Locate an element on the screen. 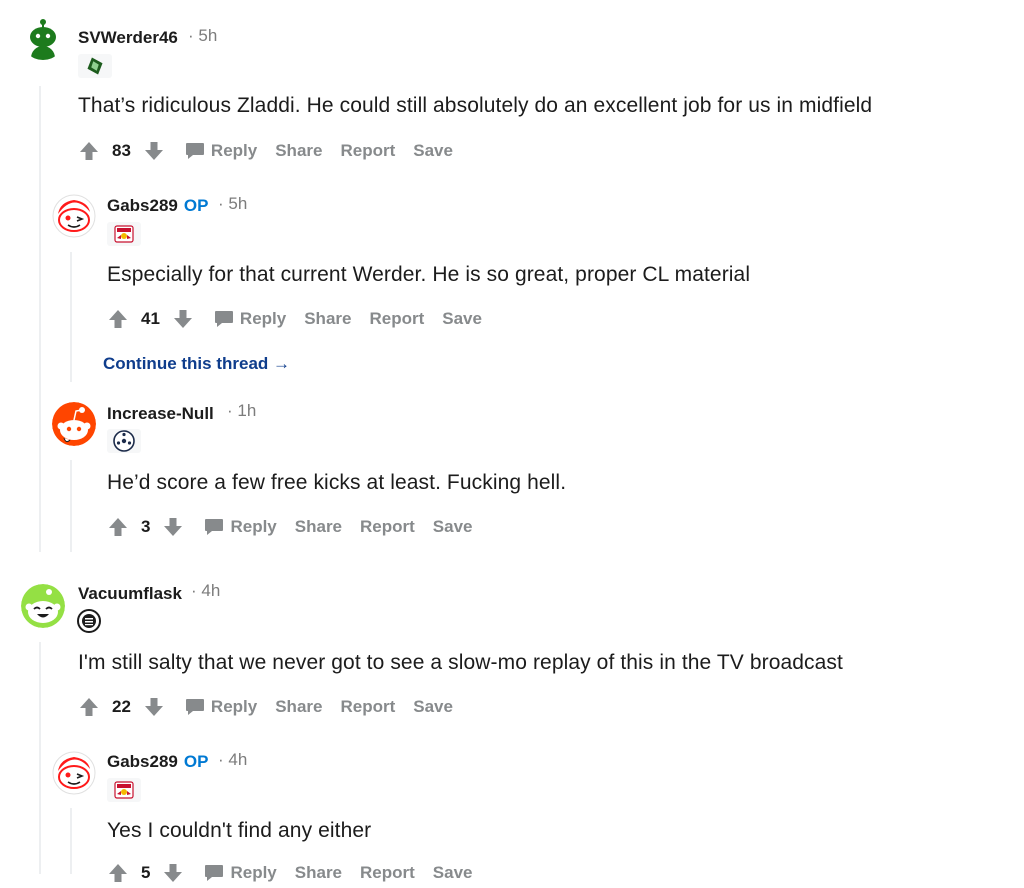 This screenshot has width=1024, height=888. timestamp: · 1h is located at coordinates (241, 411).